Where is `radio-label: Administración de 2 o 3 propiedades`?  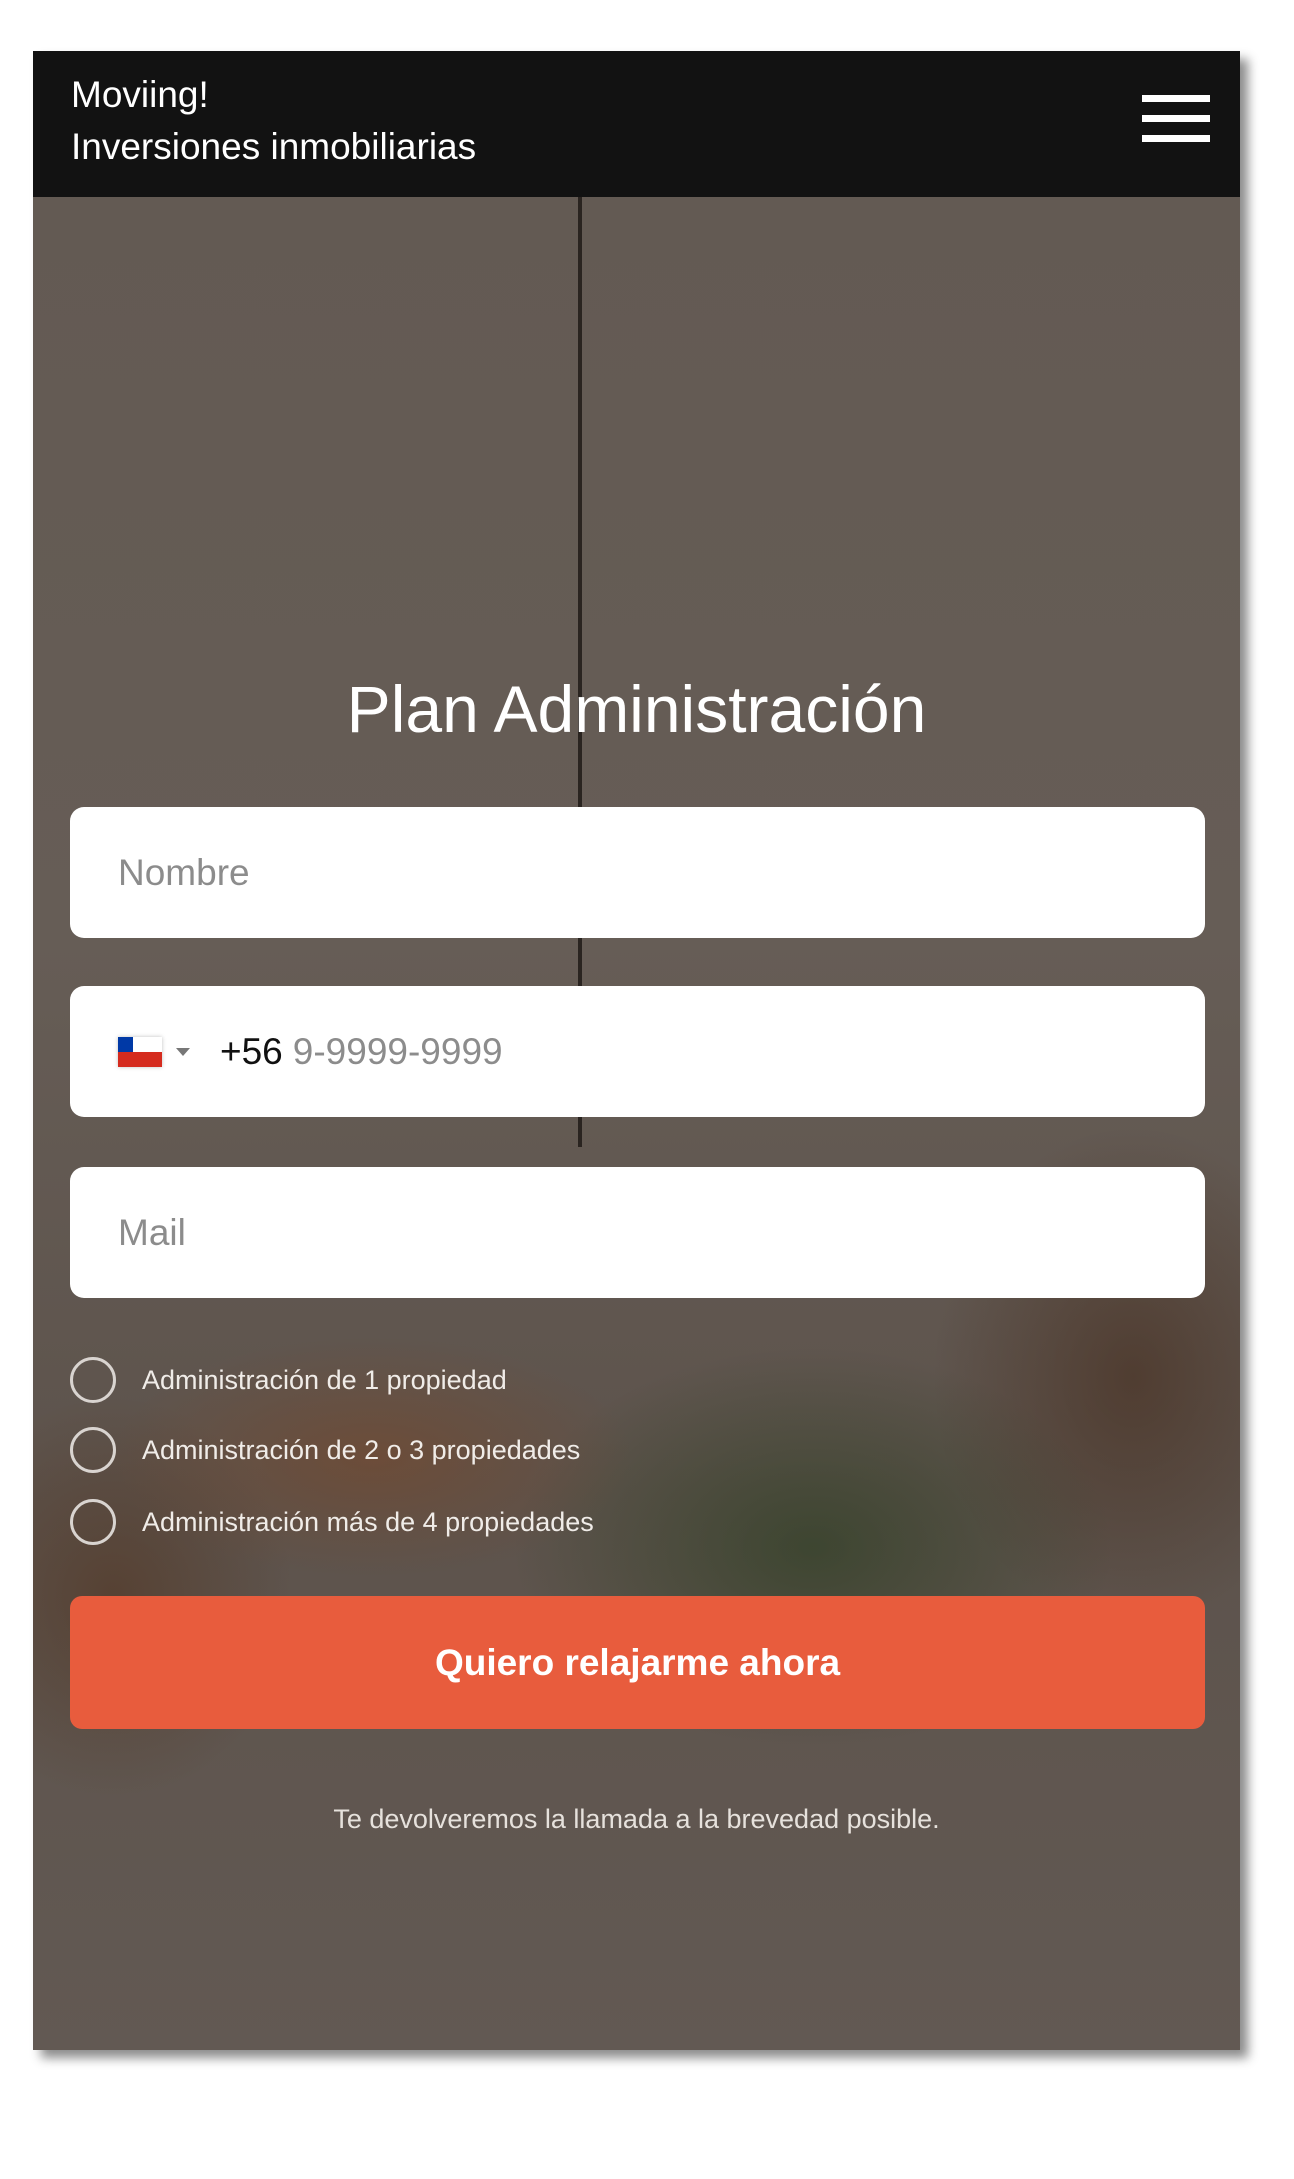 radio-label: Administración de 2 o 3 propiedades is located at coordinates (361, 1449).